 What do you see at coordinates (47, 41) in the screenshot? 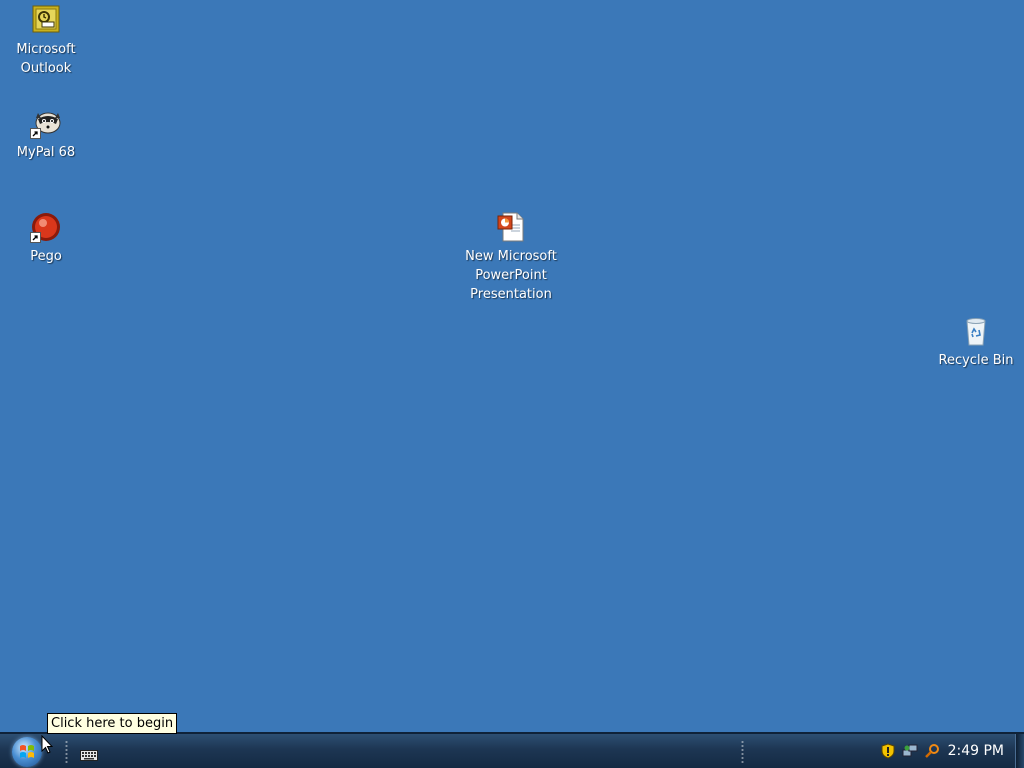
I see `desktop-icon-outlook: Microsoft Outlook` at bounding box center [47, 41].